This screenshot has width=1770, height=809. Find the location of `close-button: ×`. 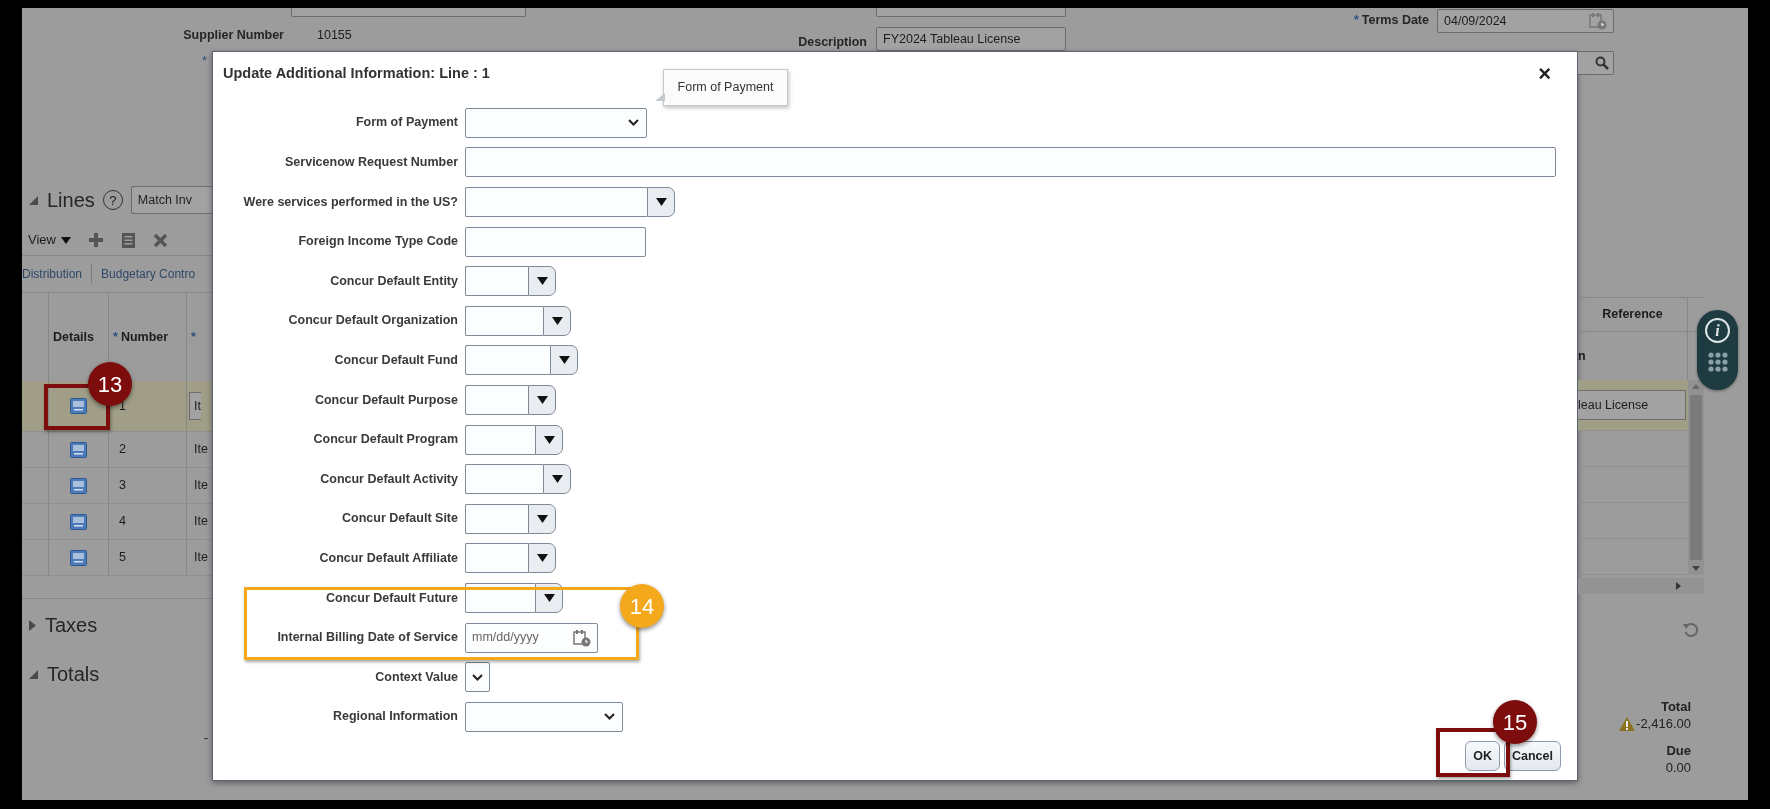

close-button: × is located at coordinates (1544, 74).